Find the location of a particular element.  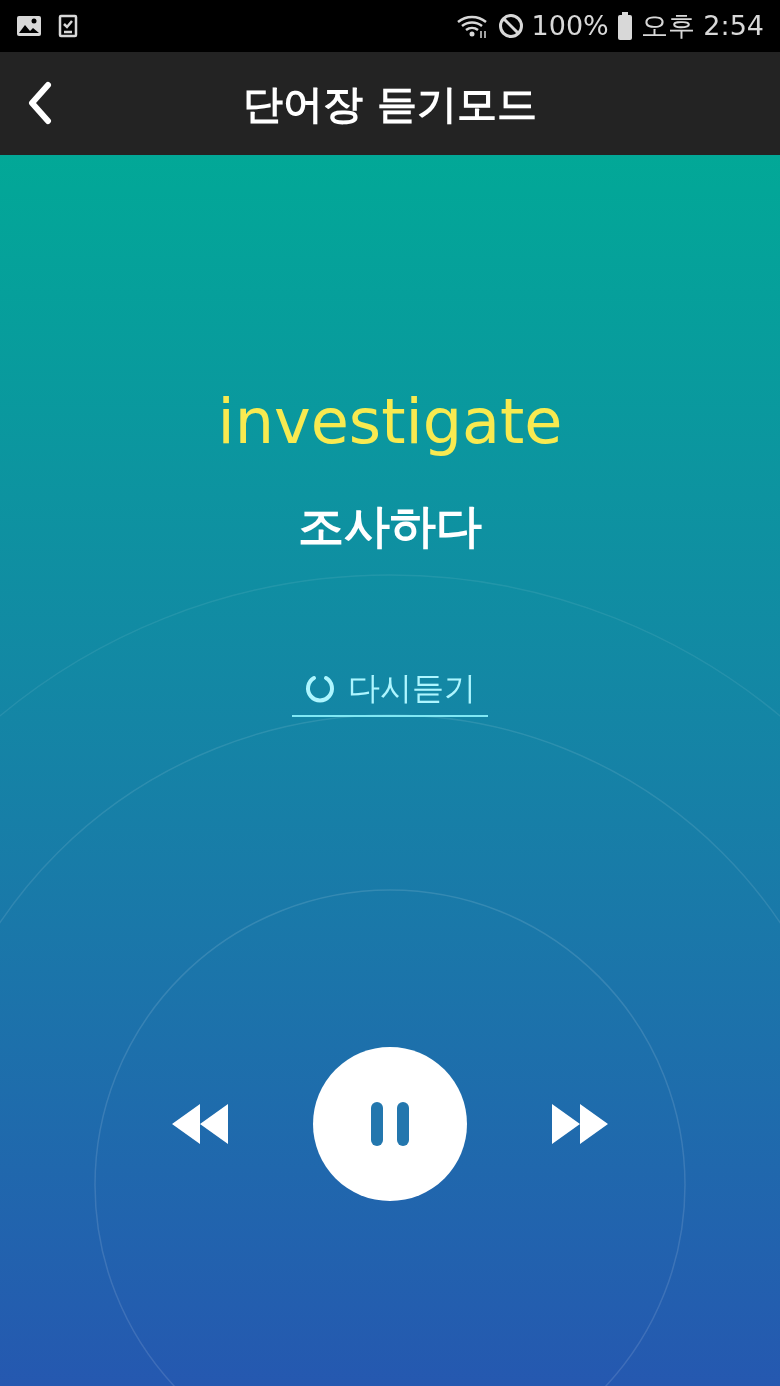

battery-percent: 100% is located at coordinates (570, 25).